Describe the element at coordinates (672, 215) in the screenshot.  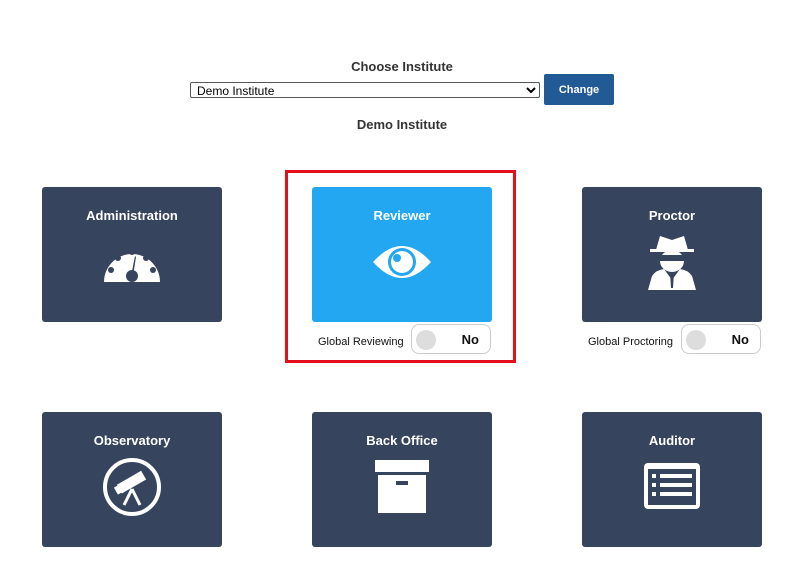
I see `tile-proctor-label: Proctor` at that location.